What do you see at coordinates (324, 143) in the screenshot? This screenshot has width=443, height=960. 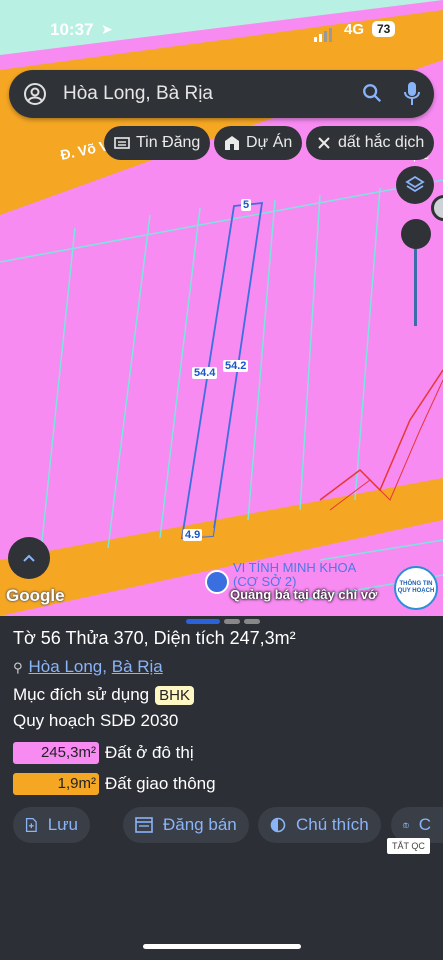 I see `close-icon` at bounding box center [324, 143].